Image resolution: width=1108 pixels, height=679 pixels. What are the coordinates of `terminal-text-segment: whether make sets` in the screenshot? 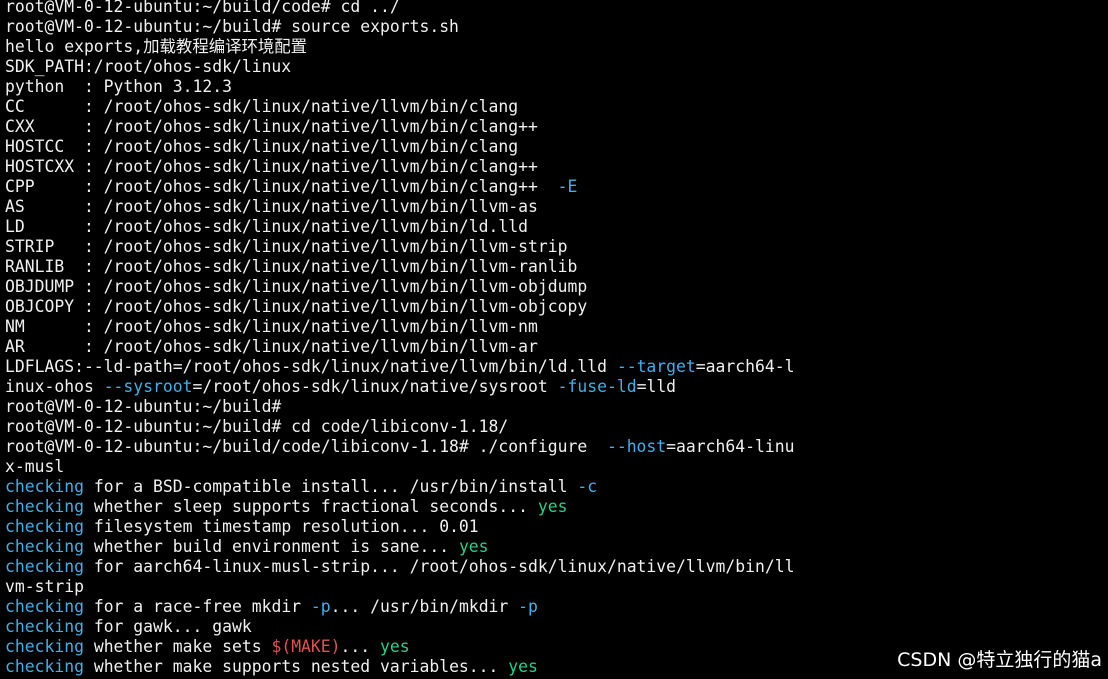 It's located at (177, 646).